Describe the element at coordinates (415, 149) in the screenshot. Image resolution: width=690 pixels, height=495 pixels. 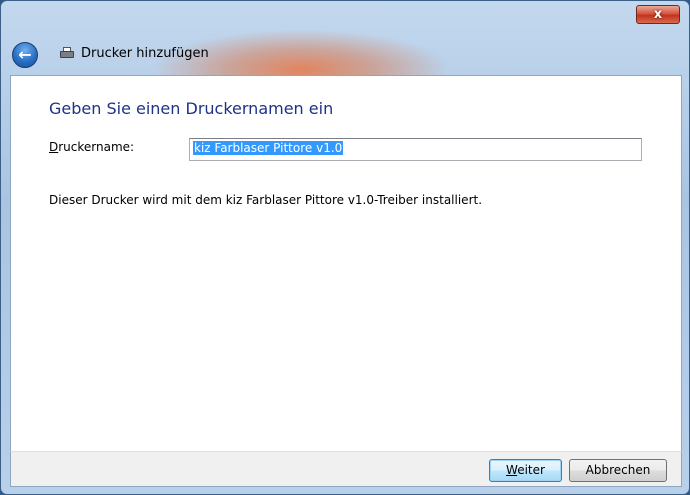
I see `printer-name-input: kiz Farblaser Pittore v1.0` at that location.